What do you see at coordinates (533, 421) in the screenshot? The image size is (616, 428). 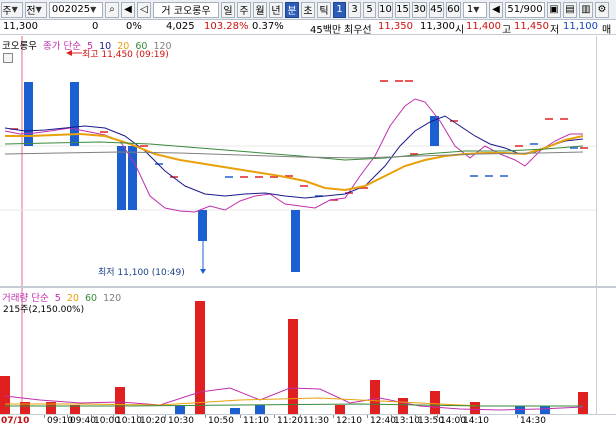 I see `axis-time-label: 14:30` at bounding box center [533, 421].